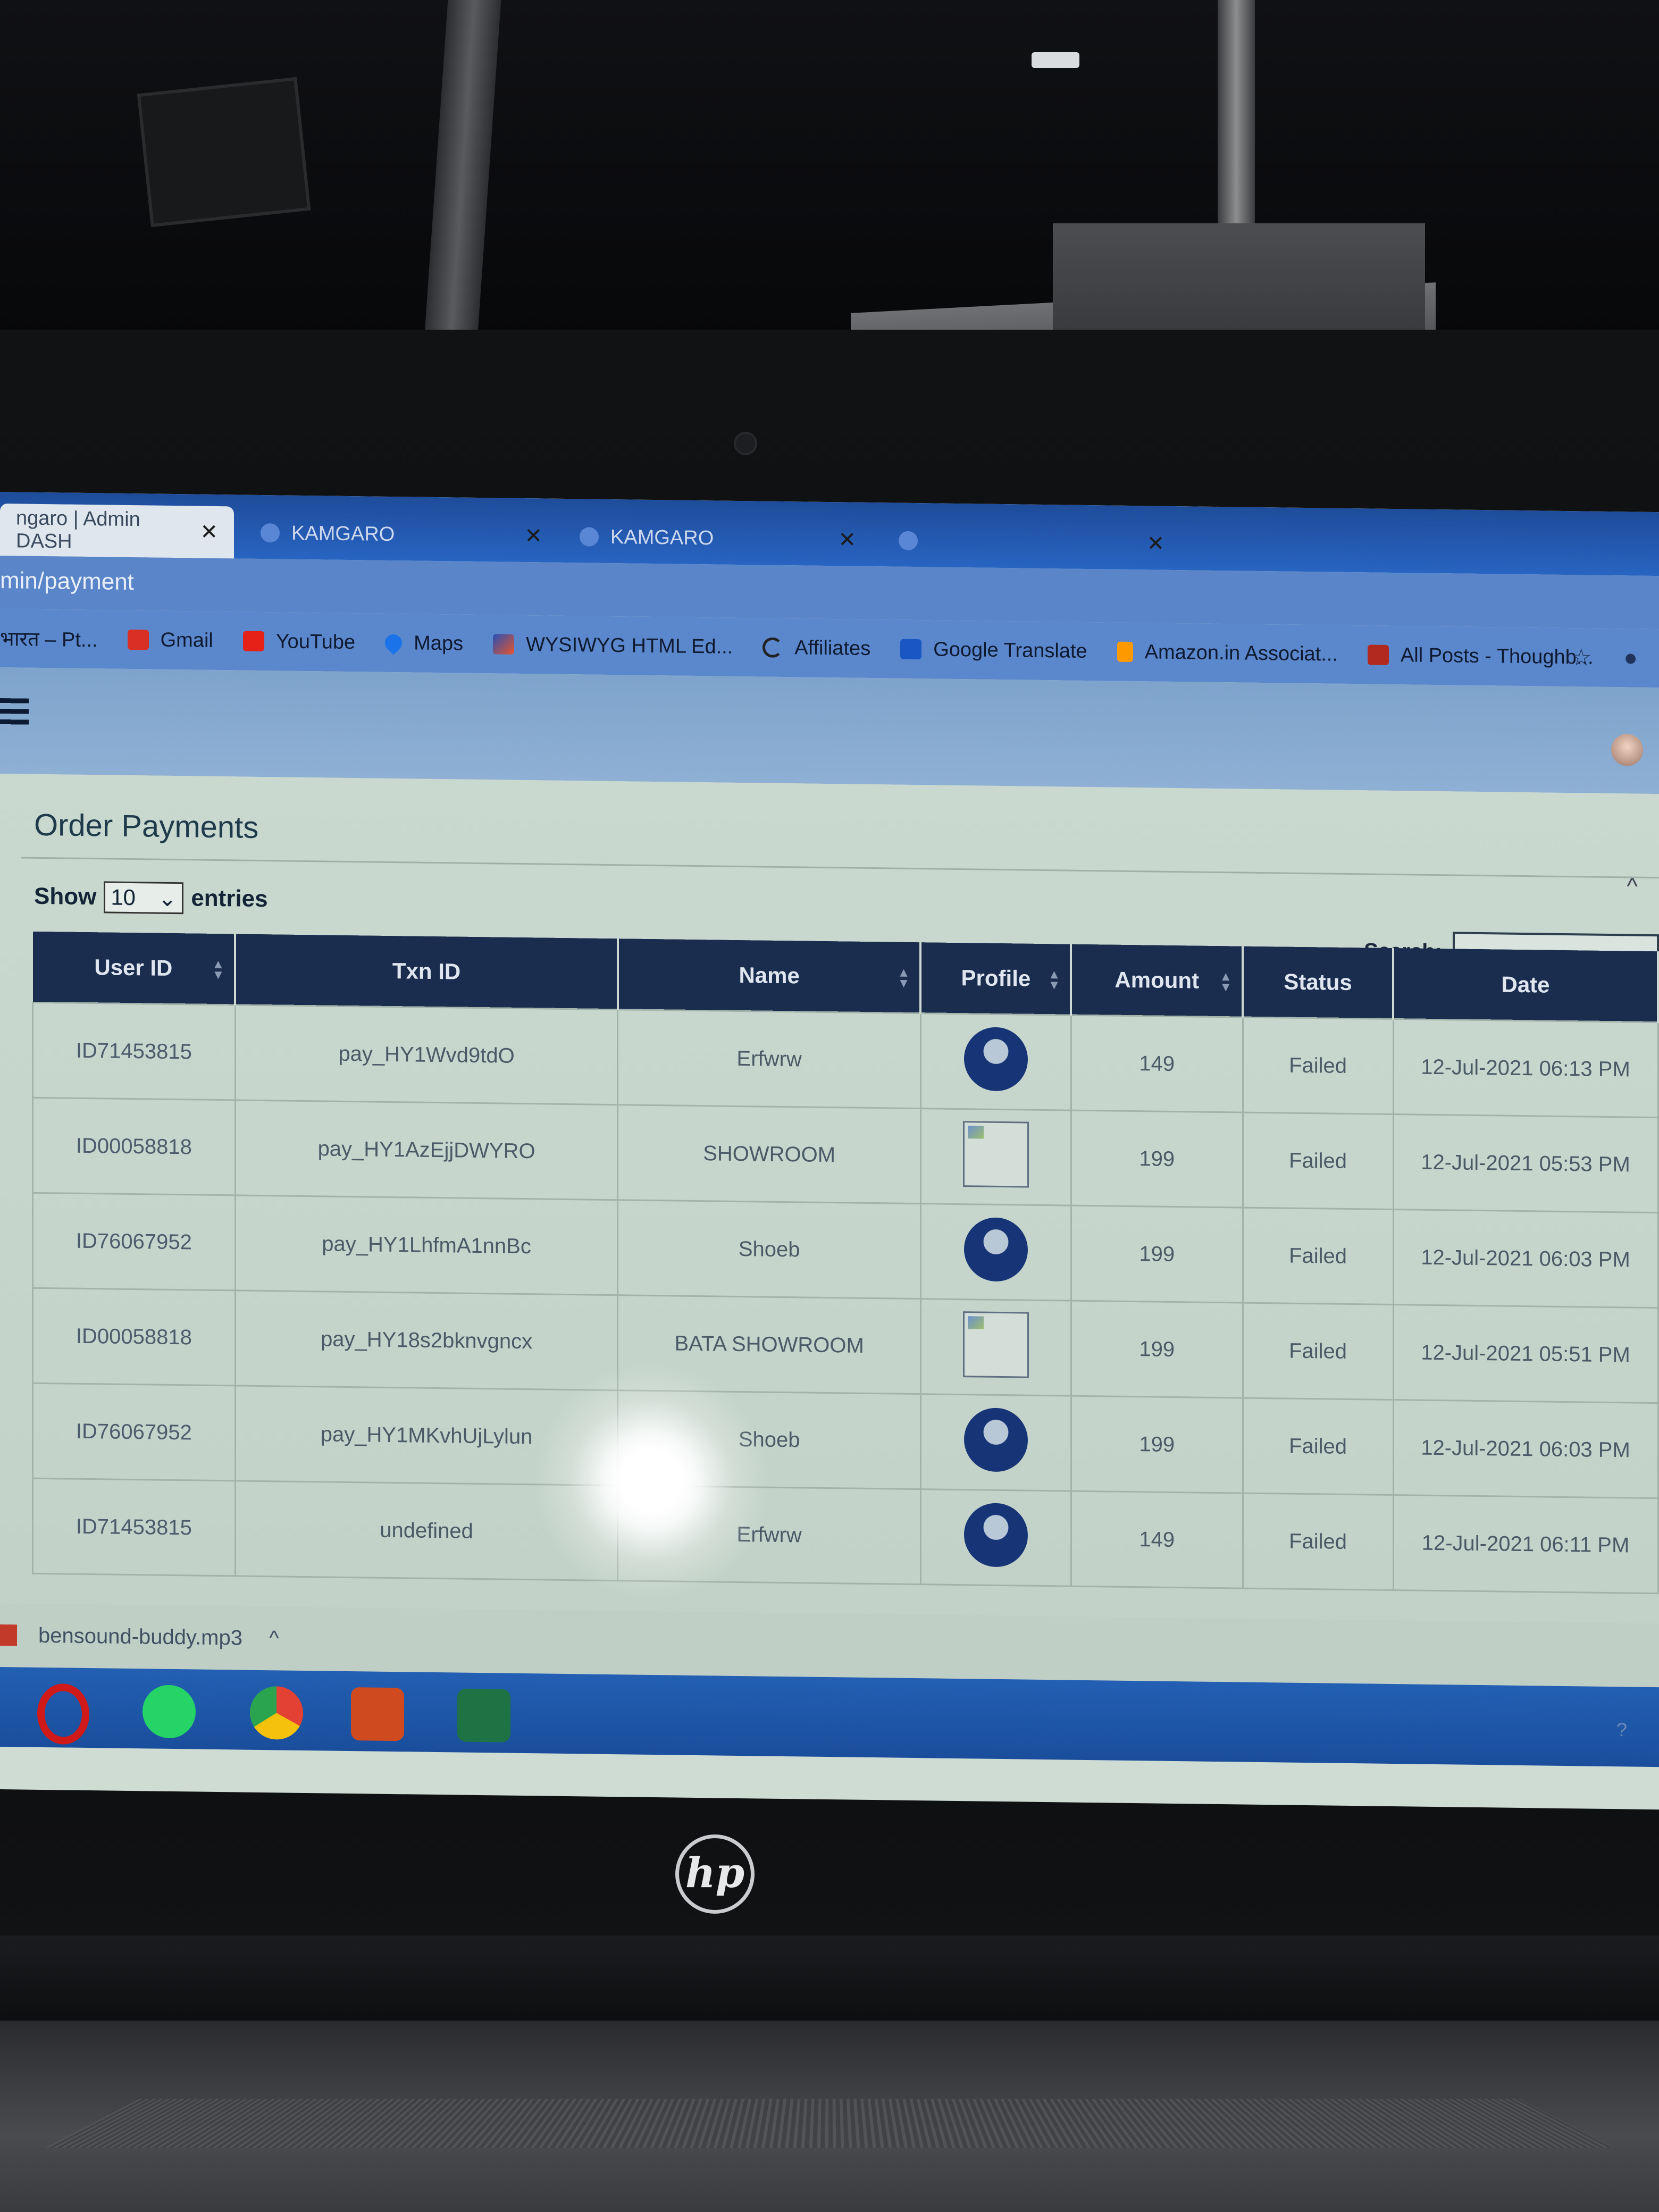 The image size is (1659, 2212). I want to click on column-header-status: Status, so click(1318, 982).